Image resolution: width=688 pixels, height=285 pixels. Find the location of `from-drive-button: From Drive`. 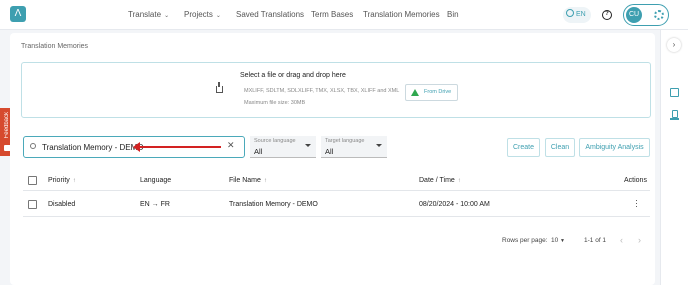

from-drive-button: From Drive is located at coordinates (431, 92).